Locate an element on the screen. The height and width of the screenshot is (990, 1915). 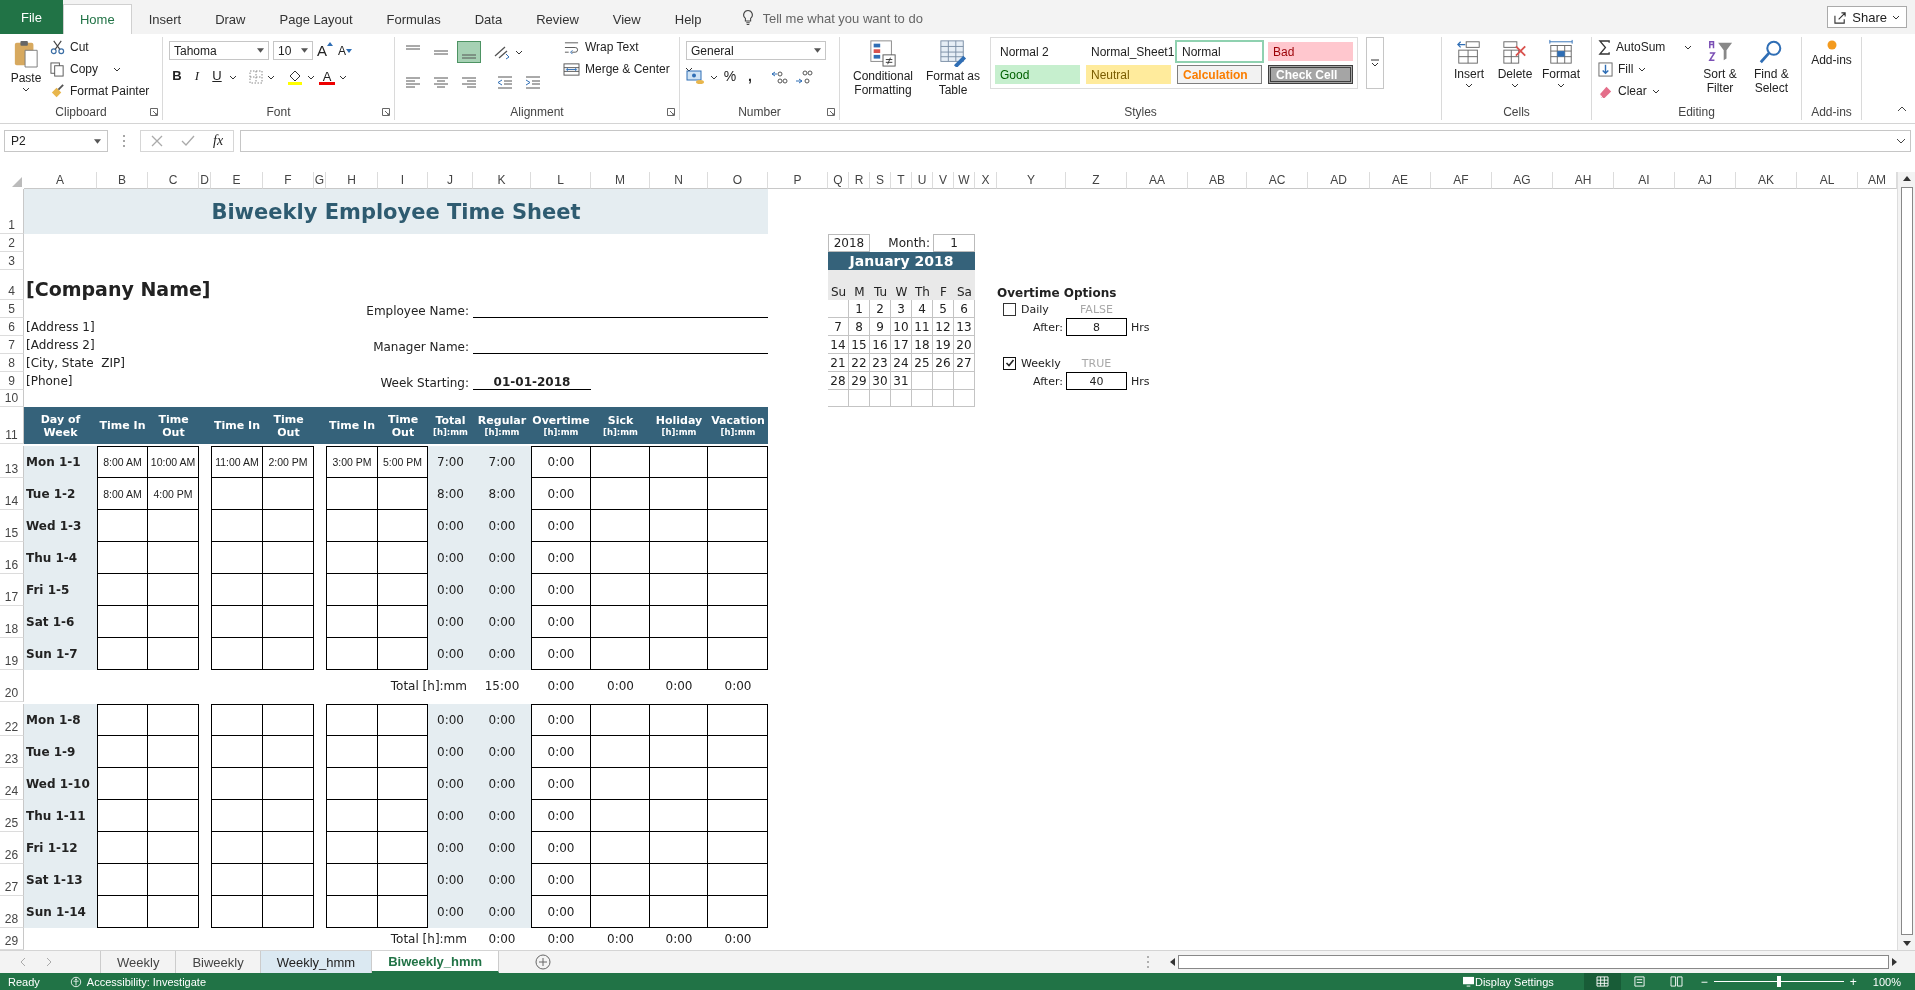
checkbox is located at coordinates (1009, 309).